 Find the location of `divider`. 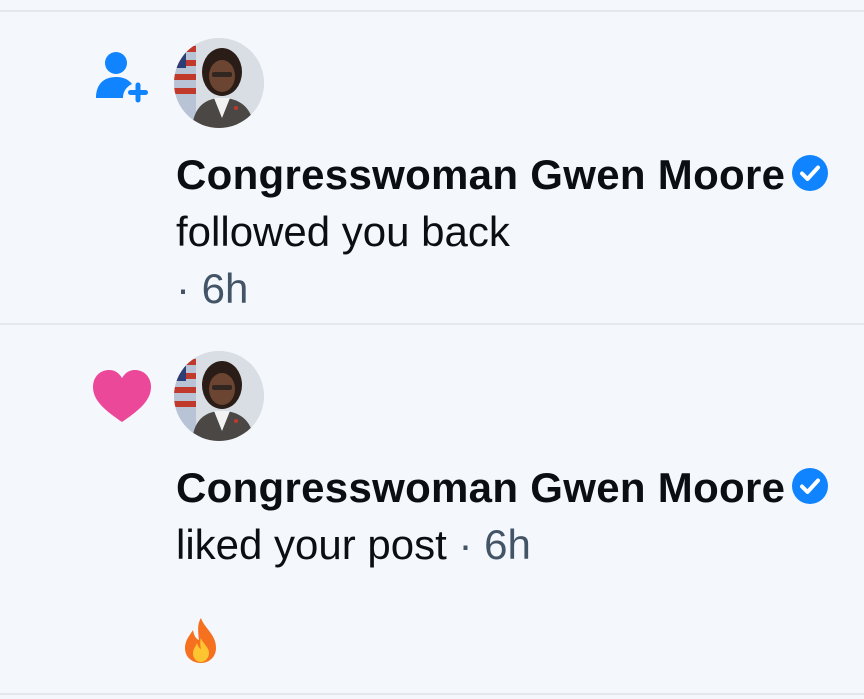

divider is located at coordinates (432, 694).